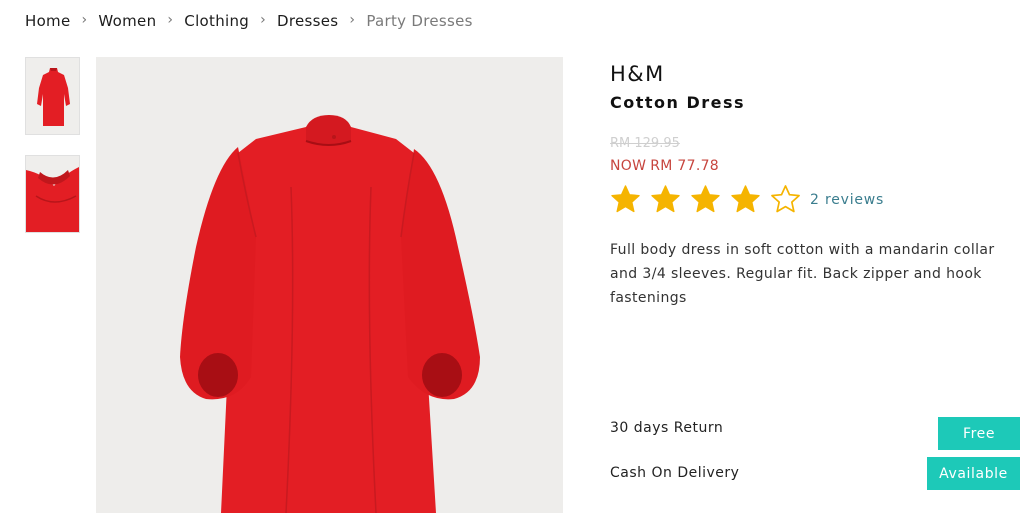  Describe the element at coordinates (684, 166) in the screenshot. I see `now-price-value: RM 77.78` at that location.